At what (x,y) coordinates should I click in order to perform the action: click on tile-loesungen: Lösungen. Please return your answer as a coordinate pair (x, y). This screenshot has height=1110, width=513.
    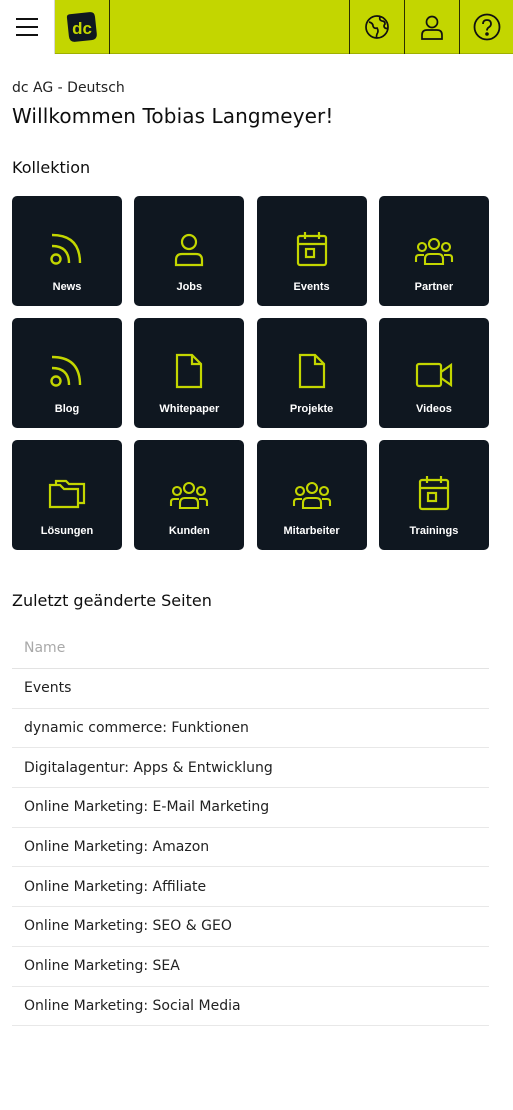
    Looking at the image, I should click on (67, 495).